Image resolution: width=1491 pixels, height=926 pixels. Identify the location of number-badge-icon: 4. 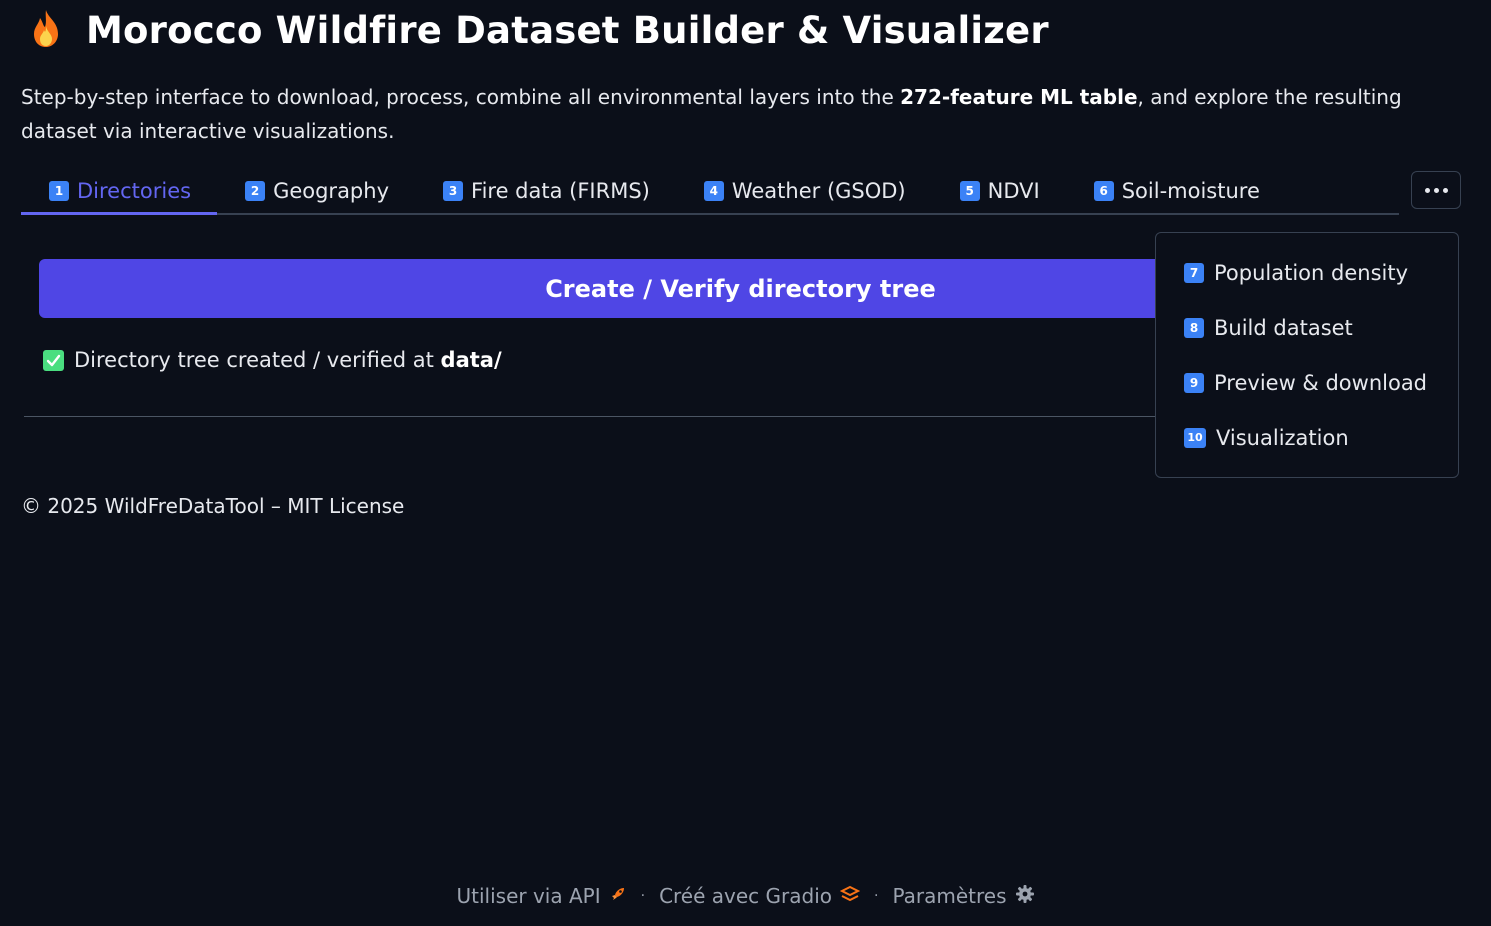
(713, 190).